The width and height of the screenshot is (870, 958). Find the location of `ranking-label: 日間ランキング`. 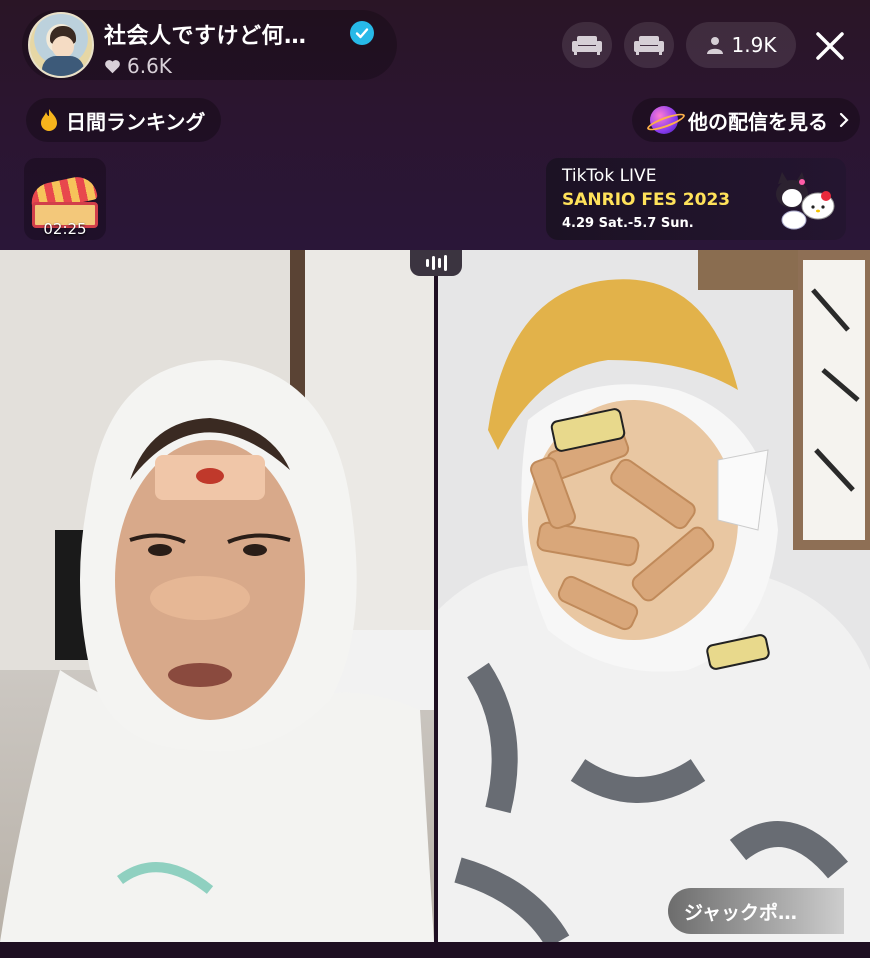

ranking-label: 日間ランキング is located at coordinates (136, 121).